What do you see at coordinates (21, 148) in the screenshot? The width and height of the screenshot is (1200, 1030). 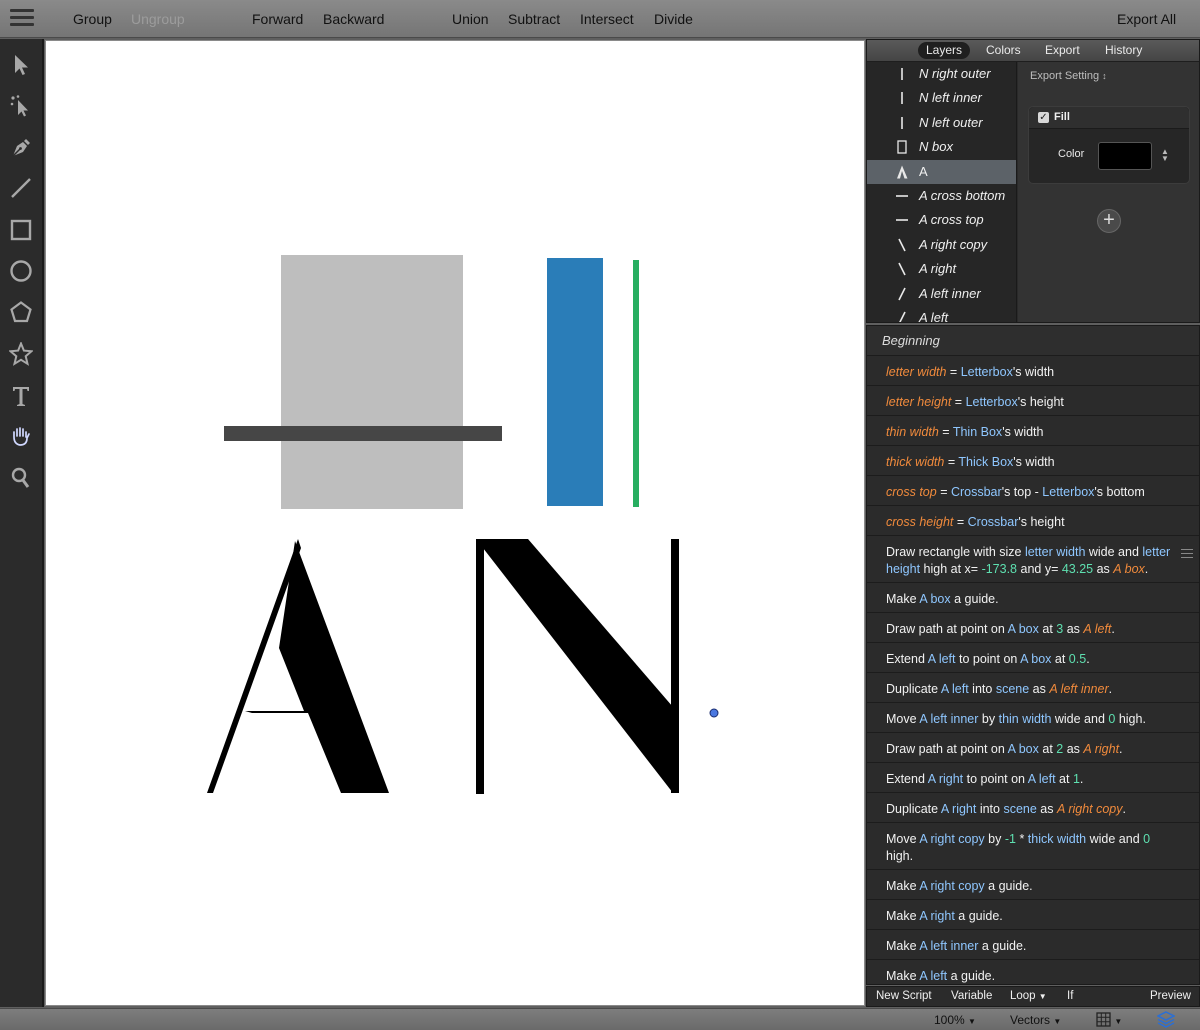 I see `pen-tool-icon` at bounding box center [21, 148].